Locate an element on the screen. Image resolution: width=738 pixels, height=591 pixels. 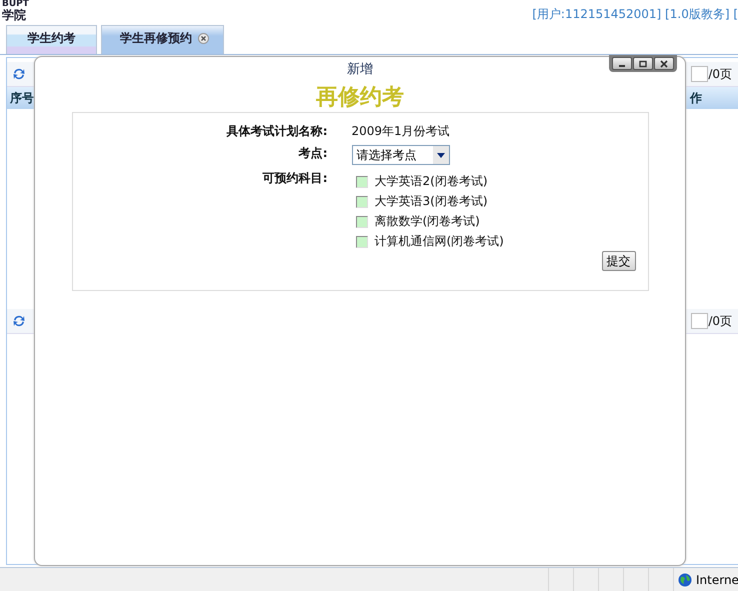
maximize-button is located at coordinates (643, 63).